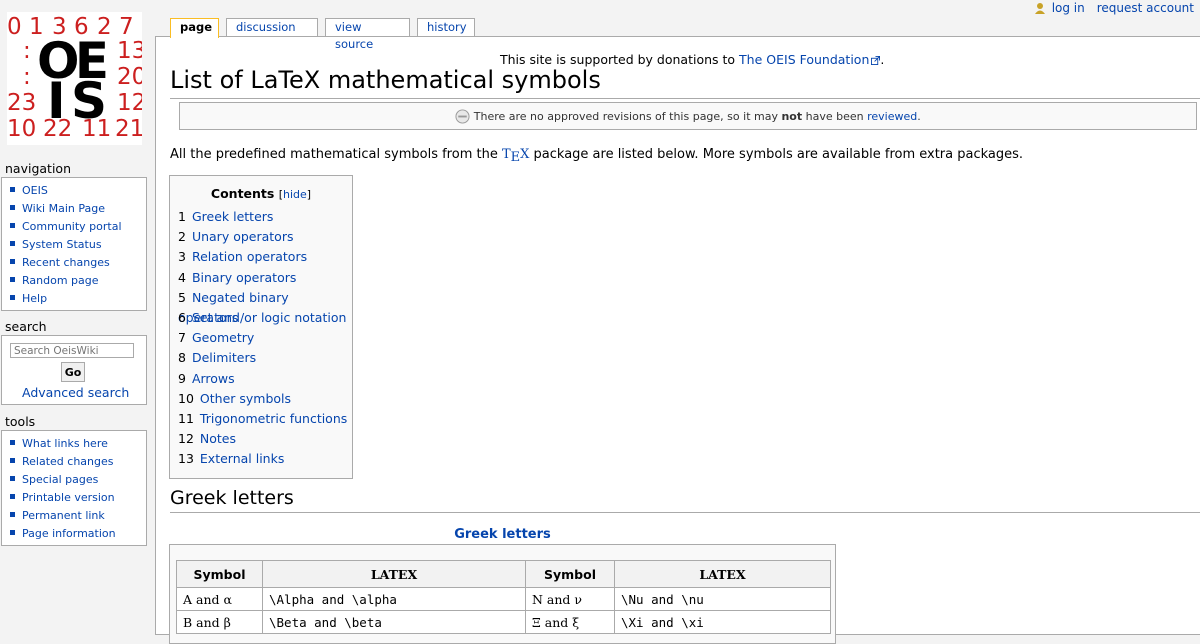 This screenshot has height=644, width=1200. I want to click on personal-tools: log in request account, so click(1117, 8).